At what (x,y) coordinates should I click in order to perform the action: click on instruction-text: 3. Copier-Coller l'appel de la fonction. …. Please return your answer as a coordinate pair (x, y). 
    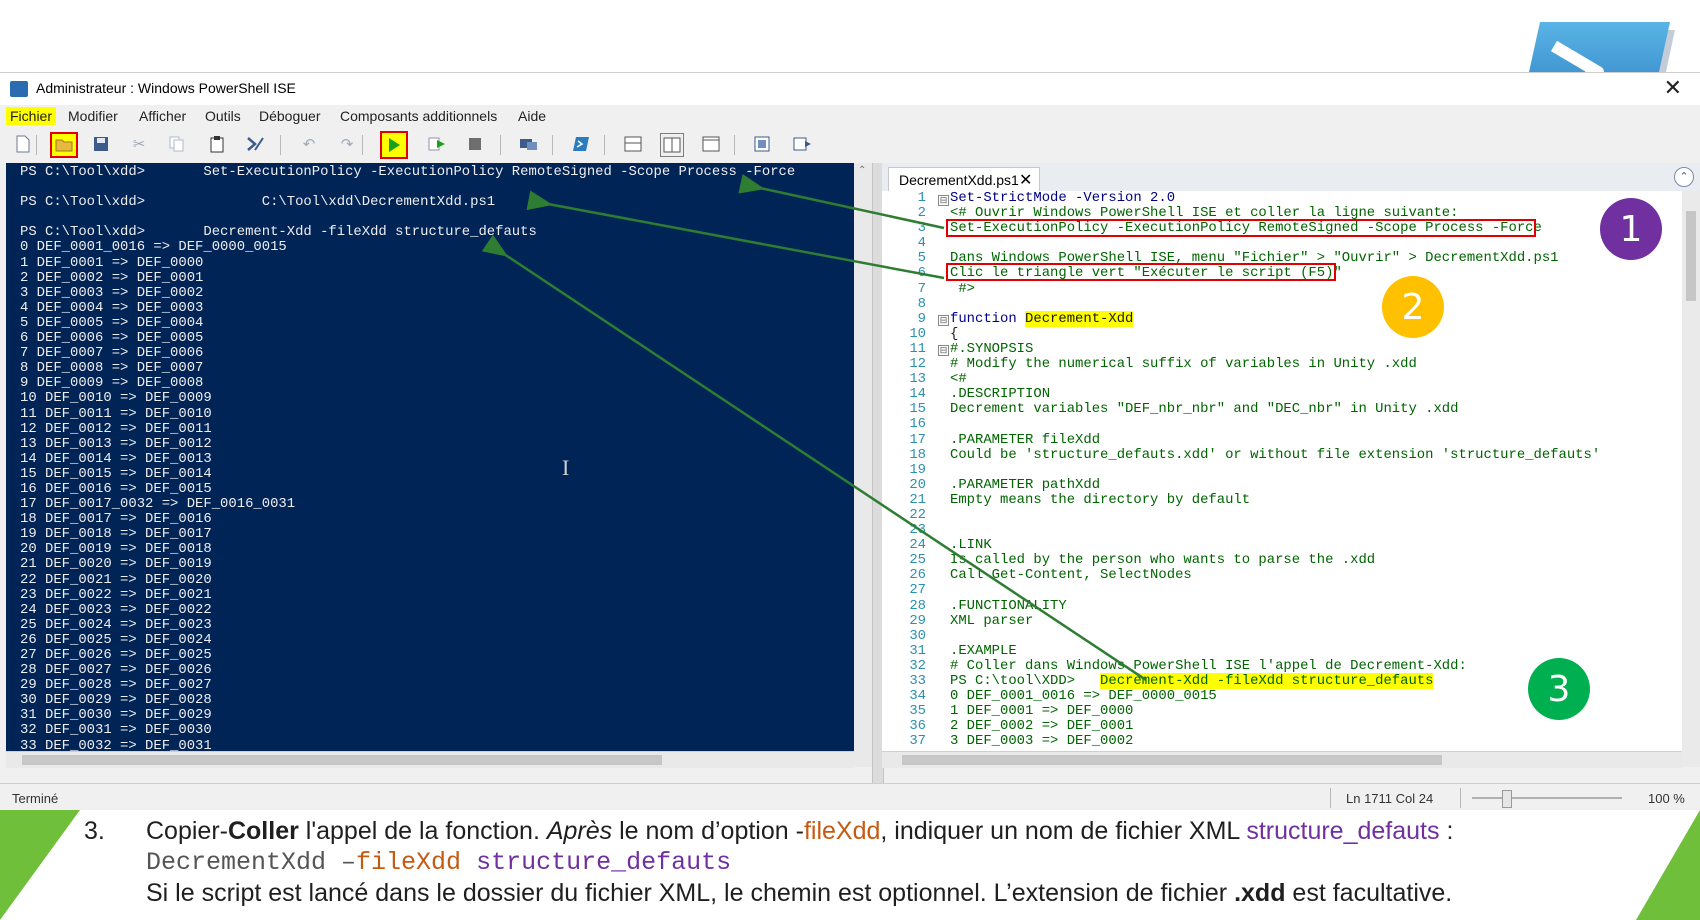
    Looking at the image, I should click on (854, 862).